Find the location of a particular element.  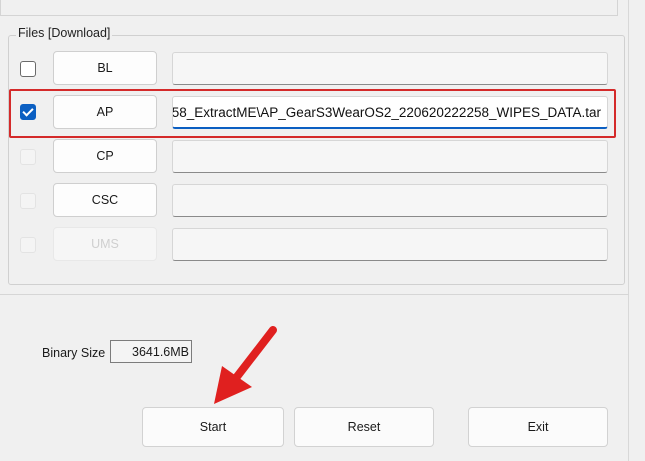

window-edge is located at coordinates (628, 230).